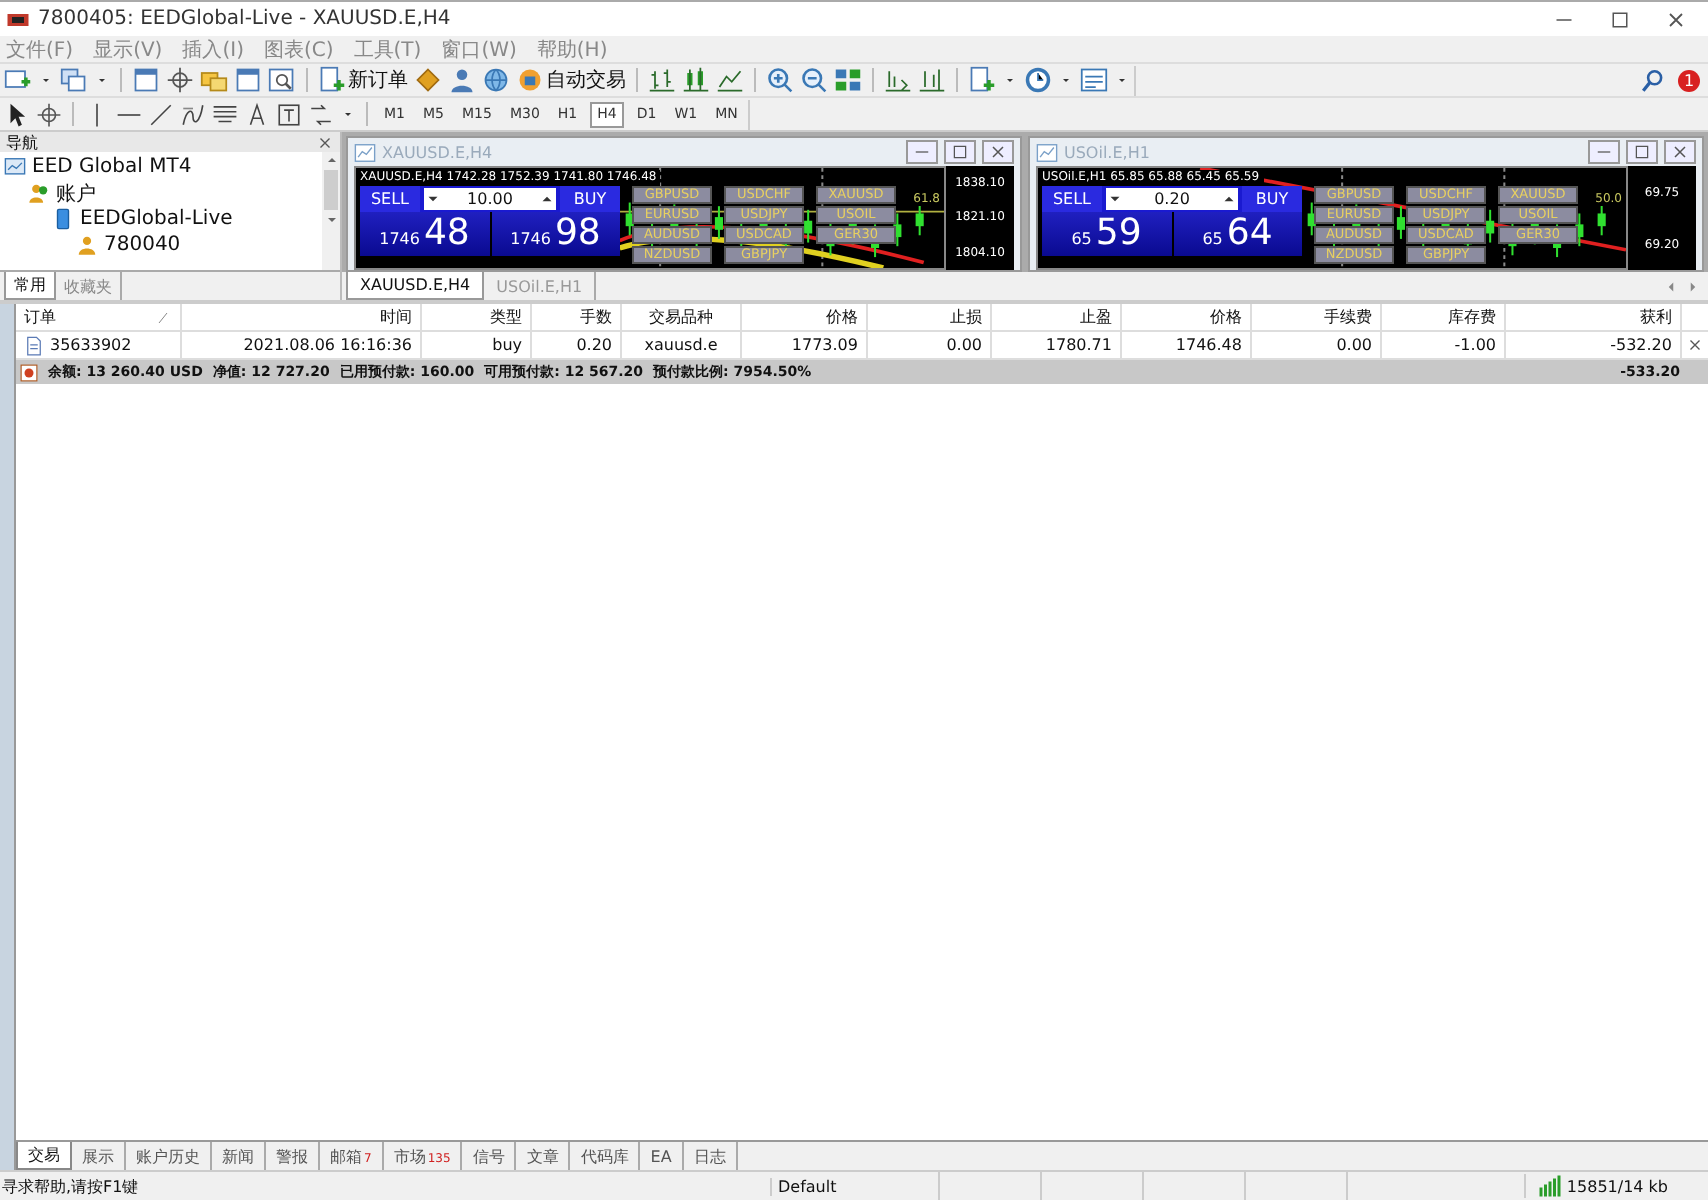 The image size is (1708, 1200). What do you see at coordinates (1057, 317) in the screenshot?
I see `column-header: 止盈` at bounding box center [1057, 317].